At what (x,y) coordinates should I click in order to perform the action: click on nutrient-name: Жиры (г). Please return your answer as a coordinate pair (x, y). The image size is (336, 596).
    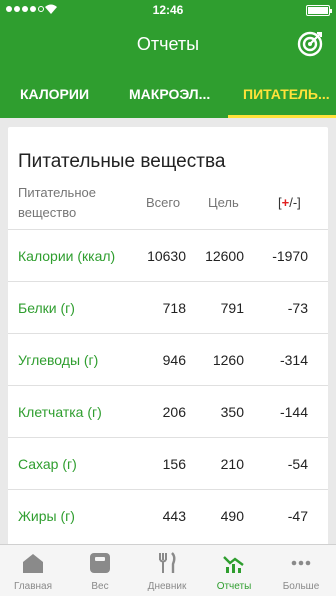
    Looking at the image, I should click on (46, 516).